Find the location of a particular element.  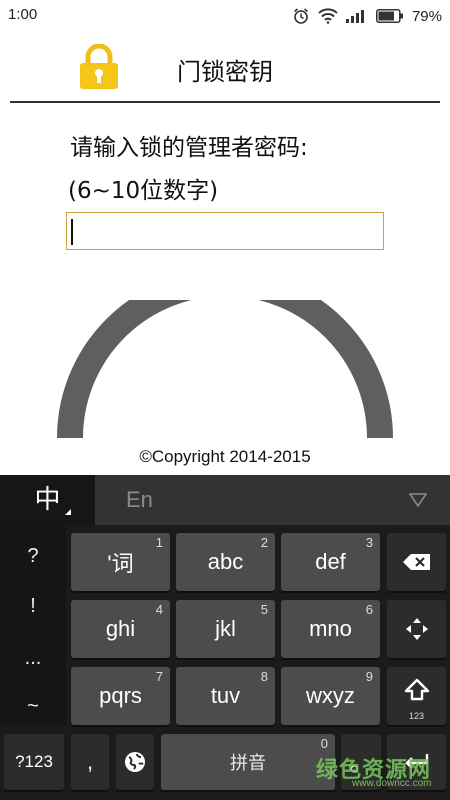

key-label: def is located at coordinates (330, 561).